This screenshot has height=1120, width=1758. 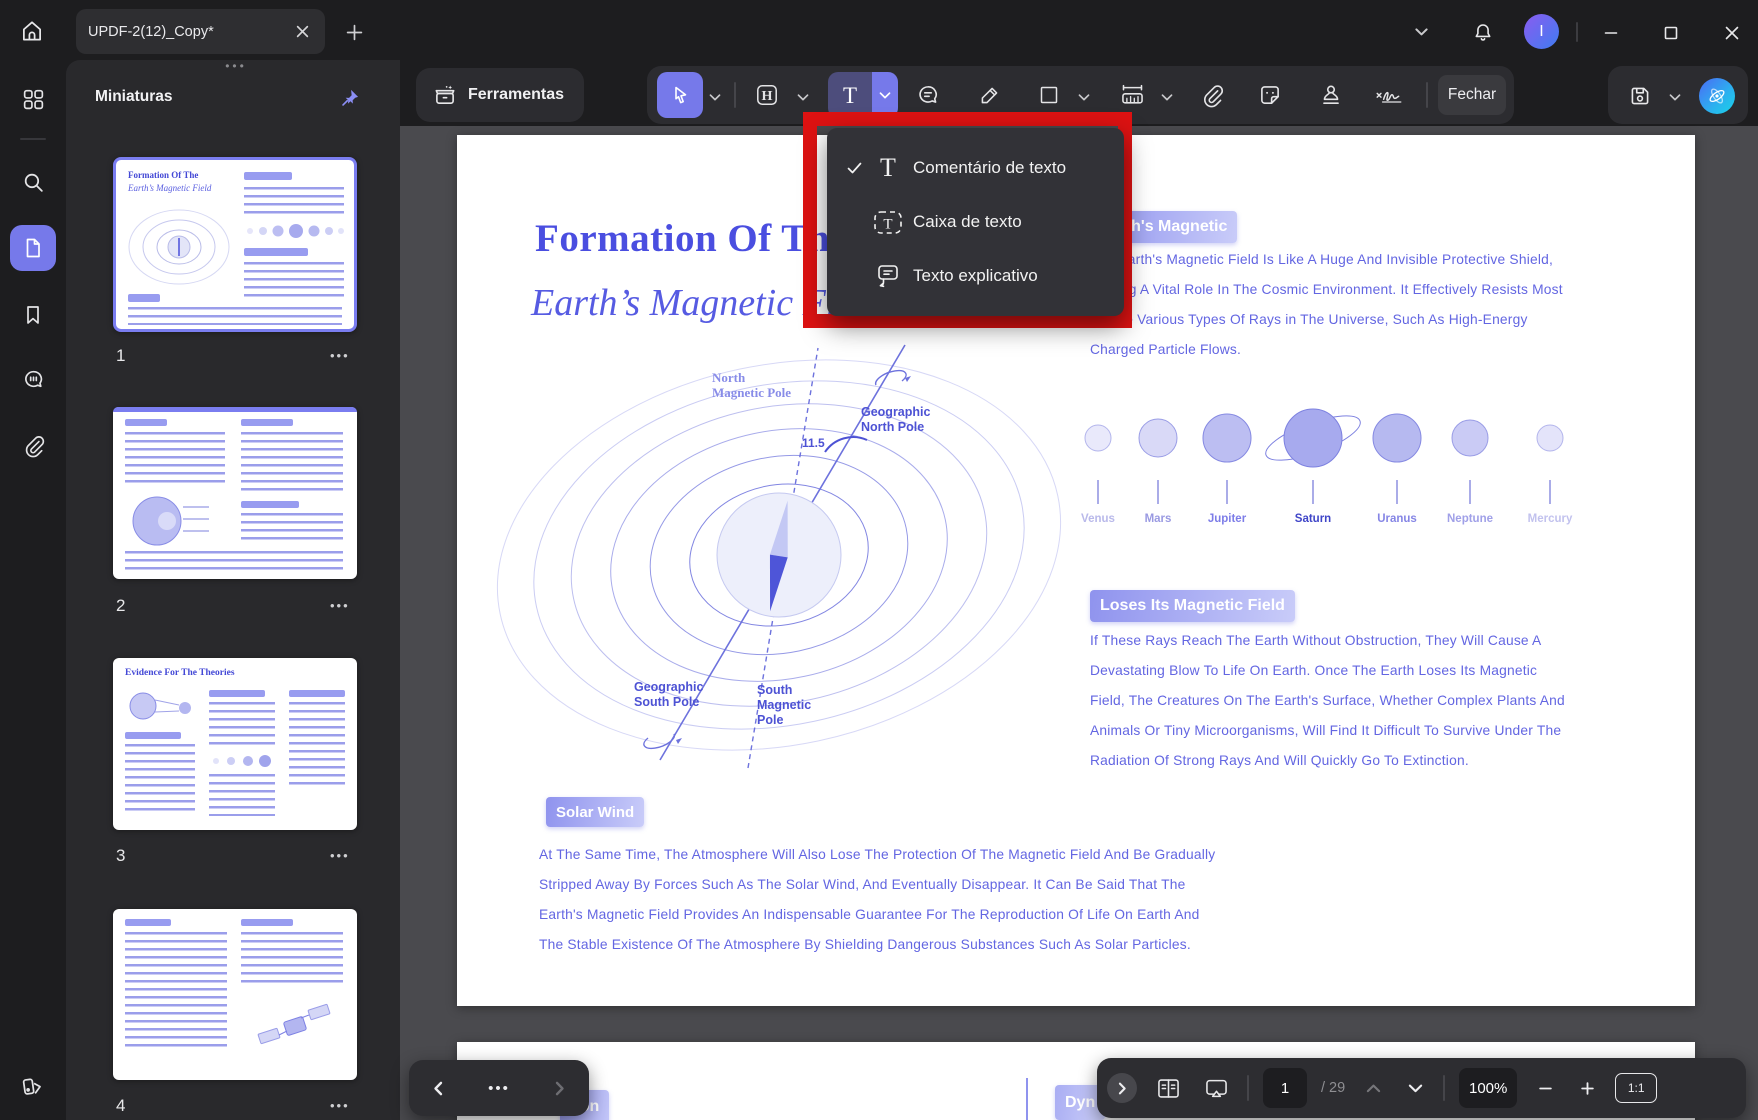 I want to click on menu-item-label: Caixa de texto, so click(x=967, y=221).